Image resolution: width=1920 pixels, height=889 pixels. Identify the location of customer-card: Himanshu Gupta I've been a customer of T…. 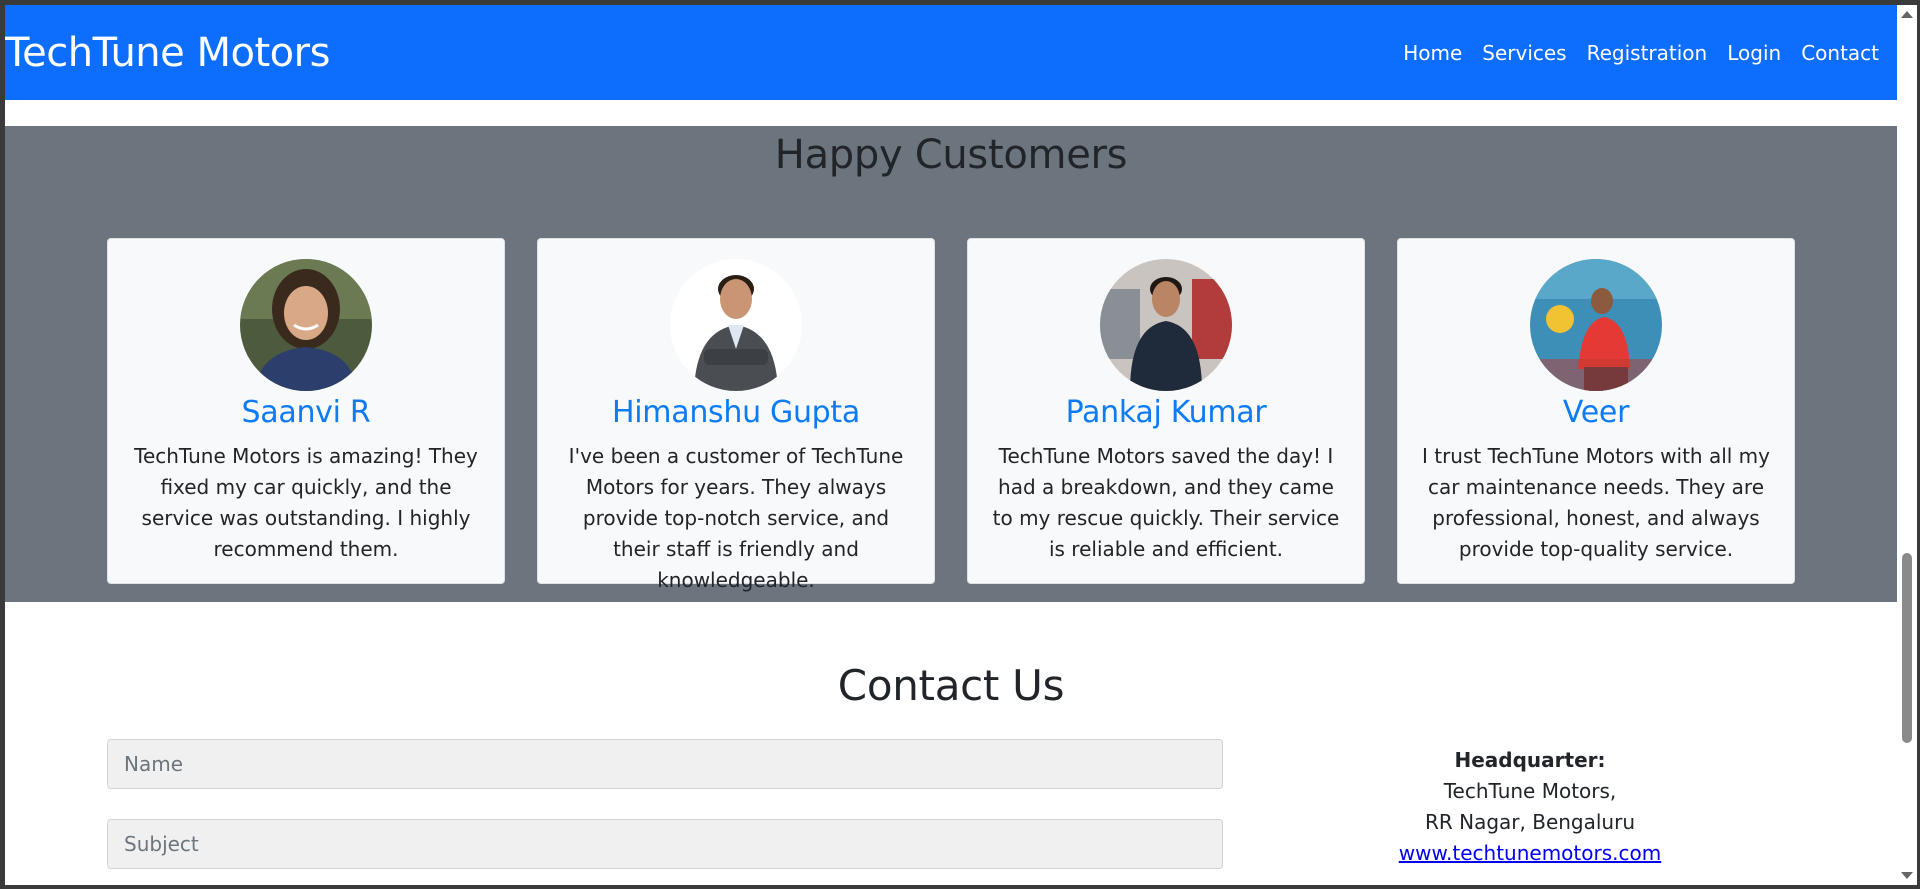
(736, 415).